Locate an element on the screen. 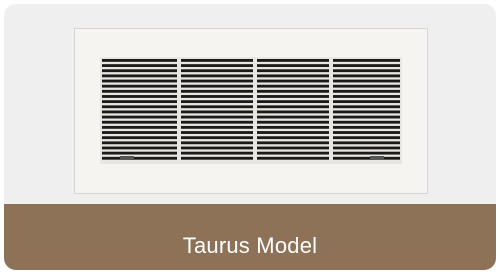  product-name: Taurus Model is located at coordinates (250, 245).